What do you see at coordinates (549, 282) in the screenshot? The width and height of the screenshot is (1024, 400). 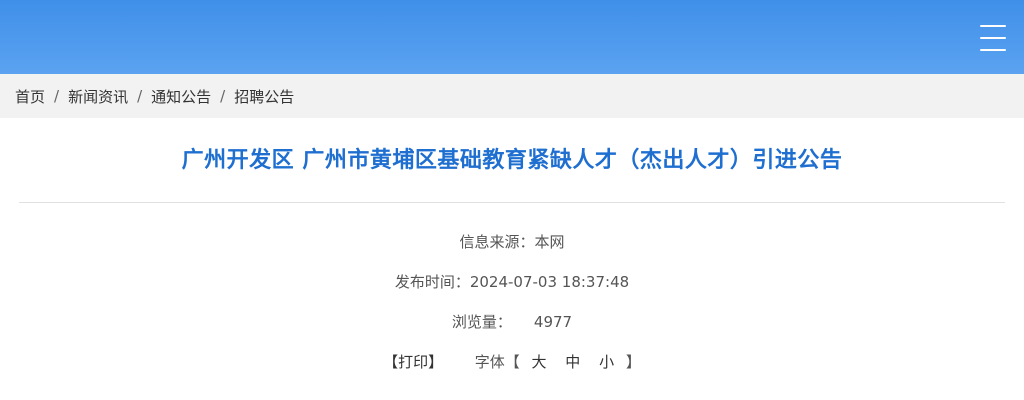 I see `publish-time-value: 2024-07-03 18:37:48` at bounding box center [549, 282].